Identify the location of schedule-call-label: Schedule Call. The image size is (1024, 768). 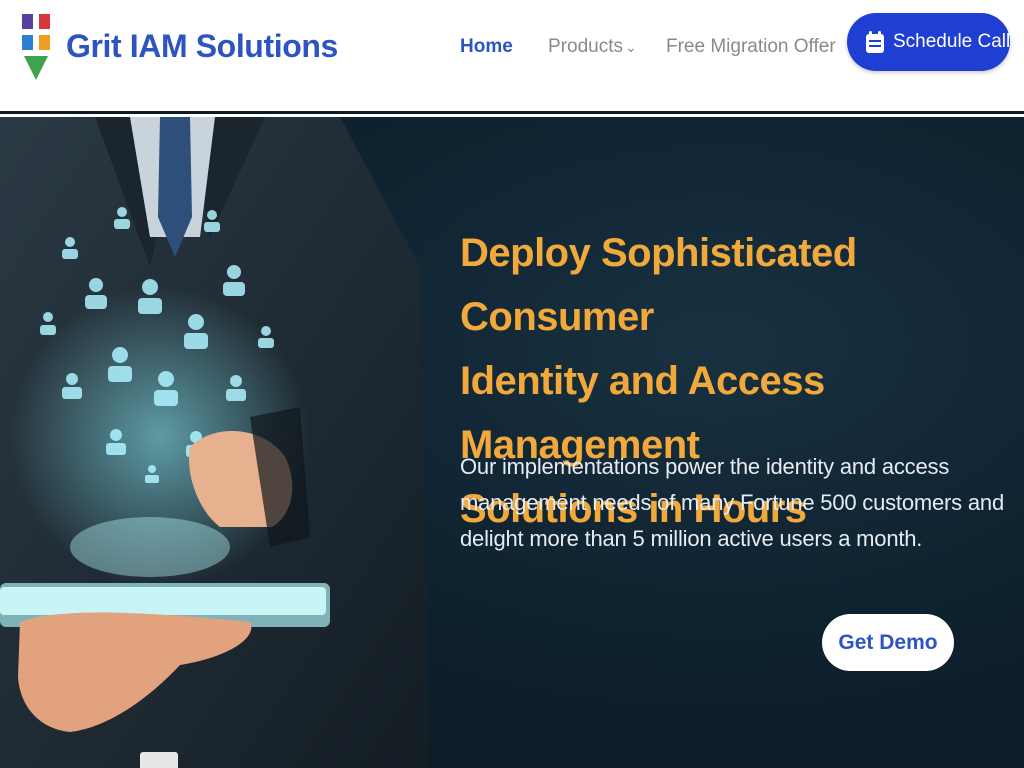
(952, 41).